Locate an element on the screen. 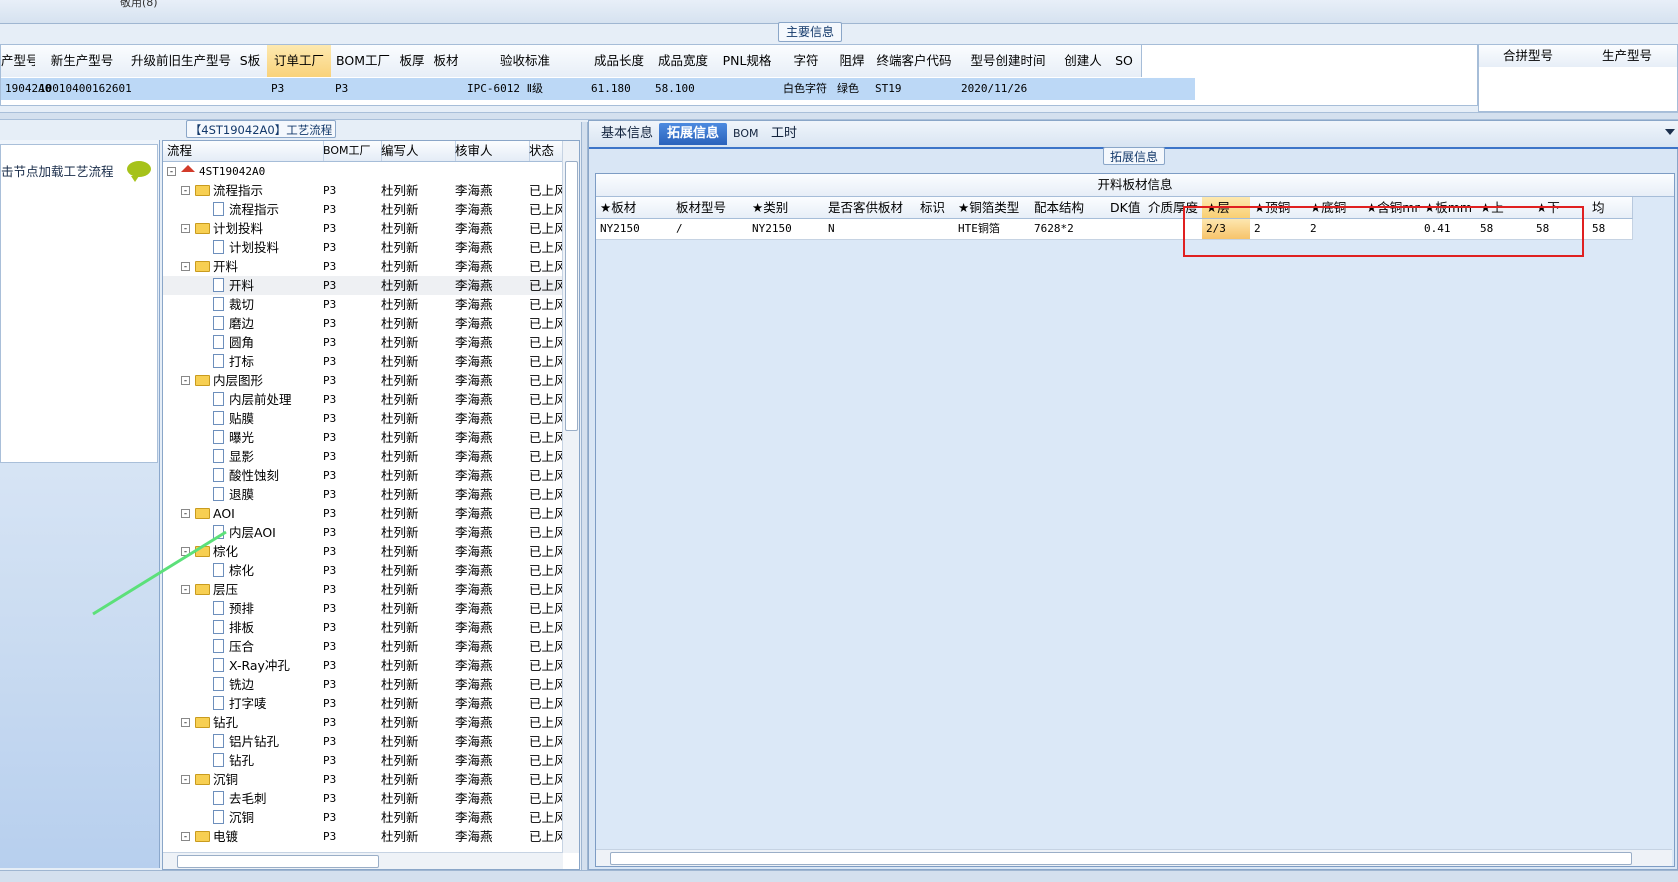 The height and width of the screenshot is (882, 1678). ext-cell-6: 7628*2 is located at coordinates (1070, 229).